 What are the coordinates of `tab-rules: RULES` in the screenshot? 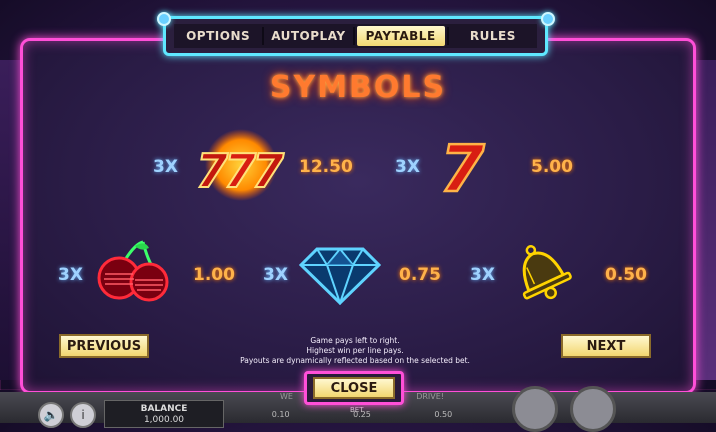 It's located at (493, 36).